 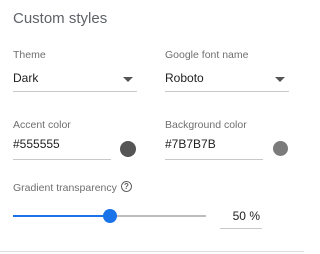 I want to click on background-color-field, so click(x=214, y=148).